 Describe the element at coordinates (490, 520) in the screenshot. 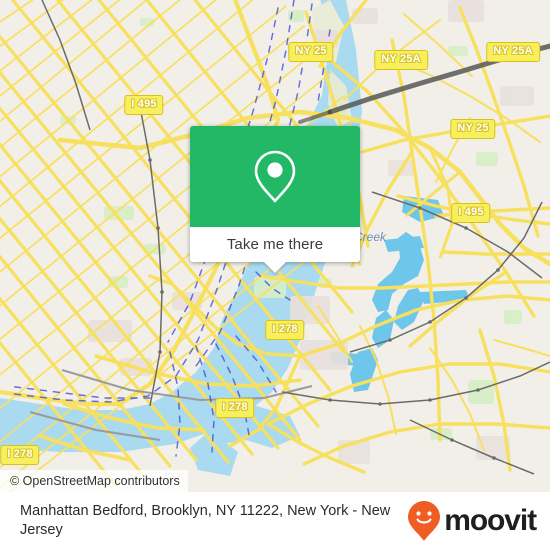

I see `moovit-wordmark: moovit` at that location.